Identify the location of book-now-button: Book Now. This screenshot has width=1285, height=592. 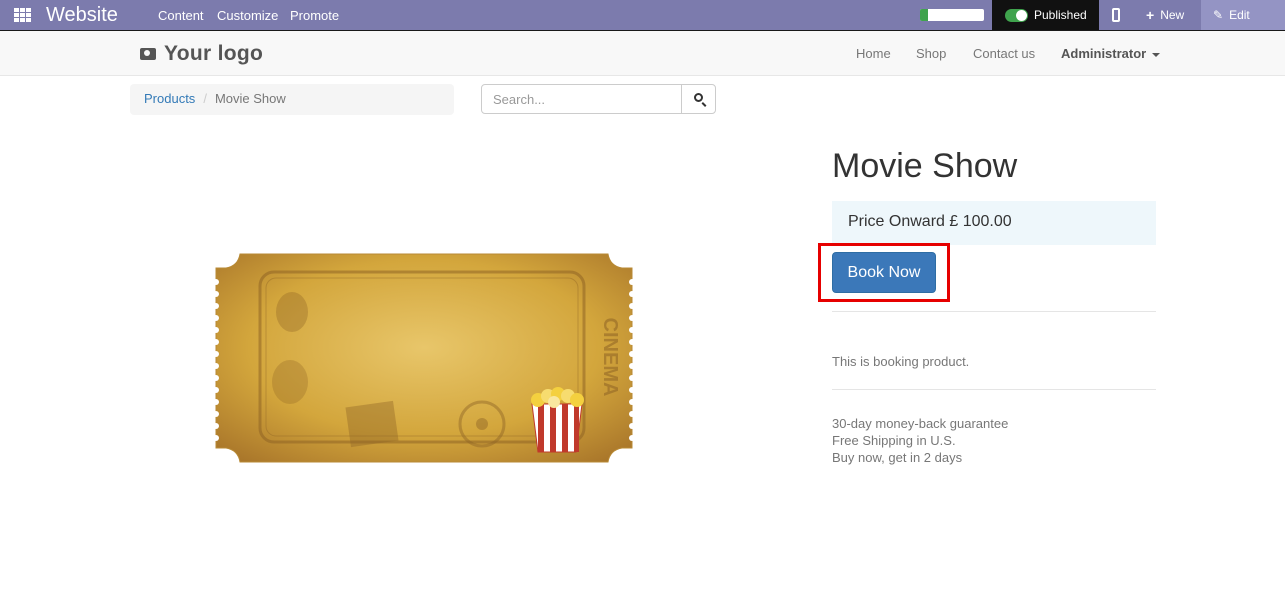
(884, 272).